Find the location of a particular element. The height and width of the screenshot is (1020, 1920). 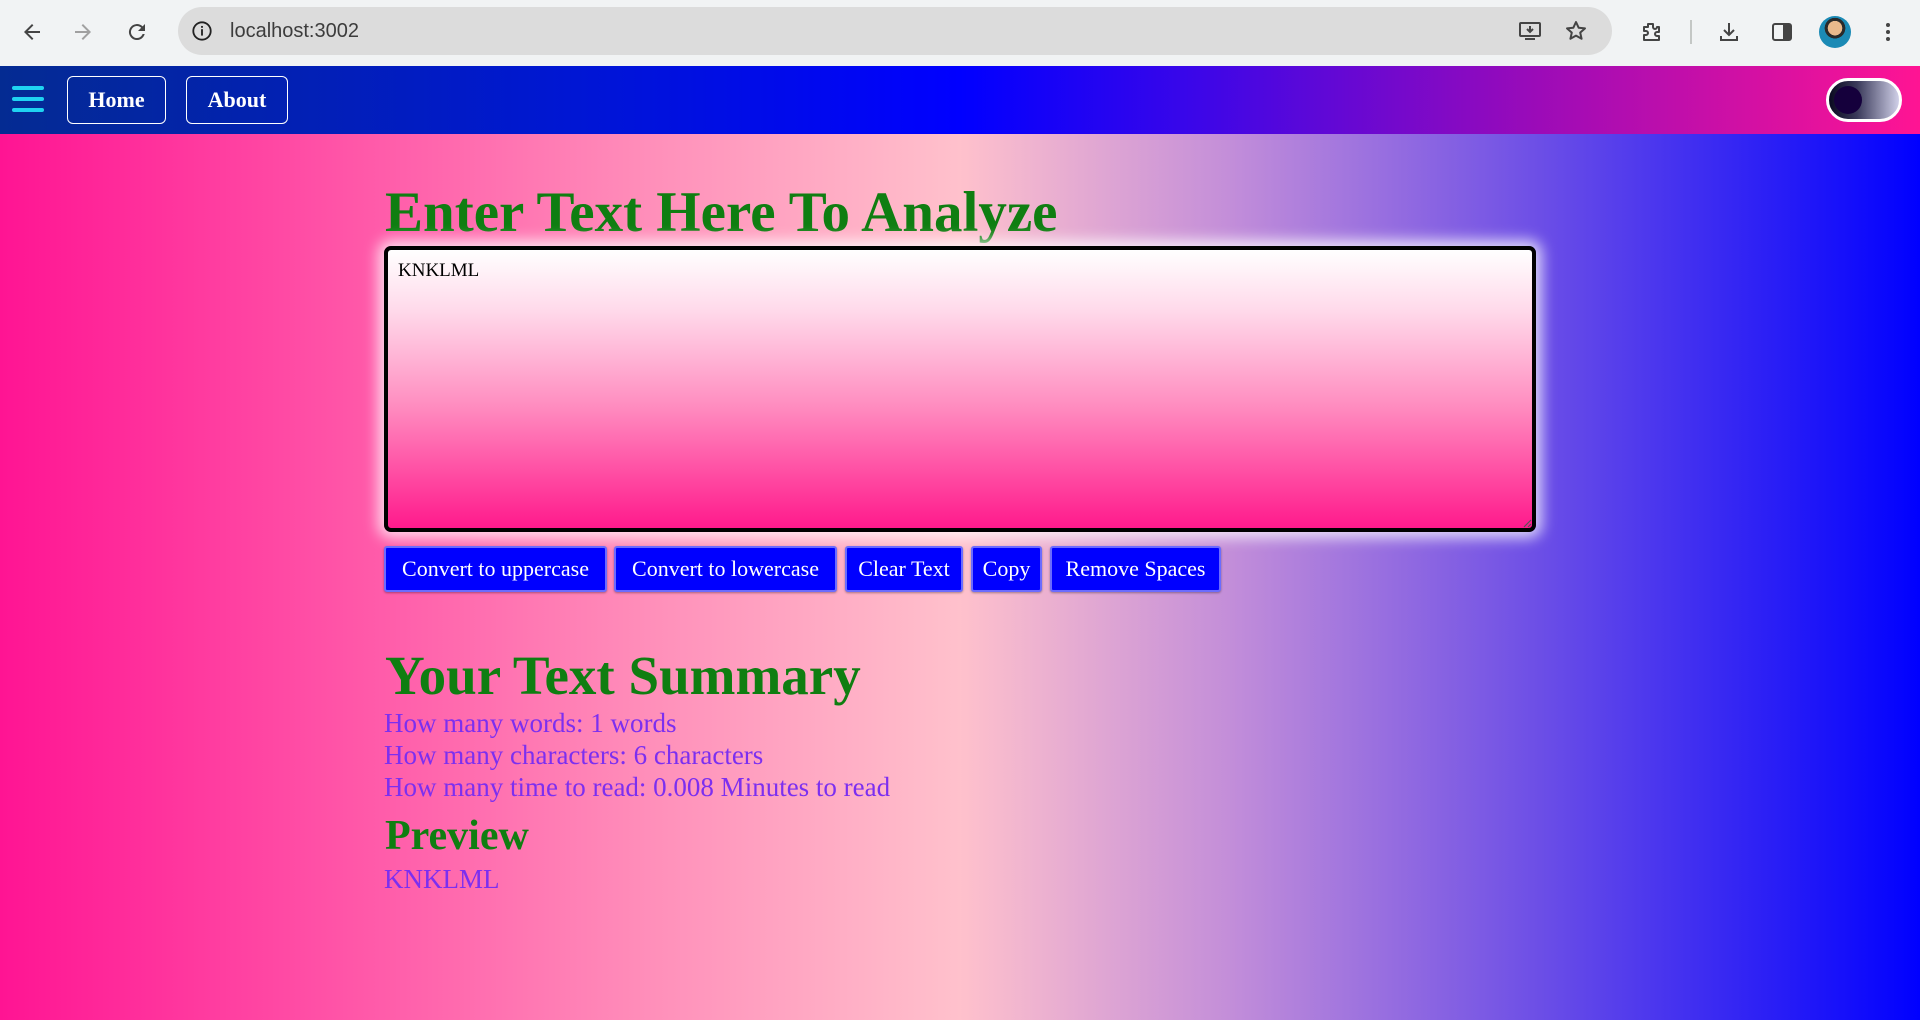

browser-menu-button is located at coordinates (1888, 32).